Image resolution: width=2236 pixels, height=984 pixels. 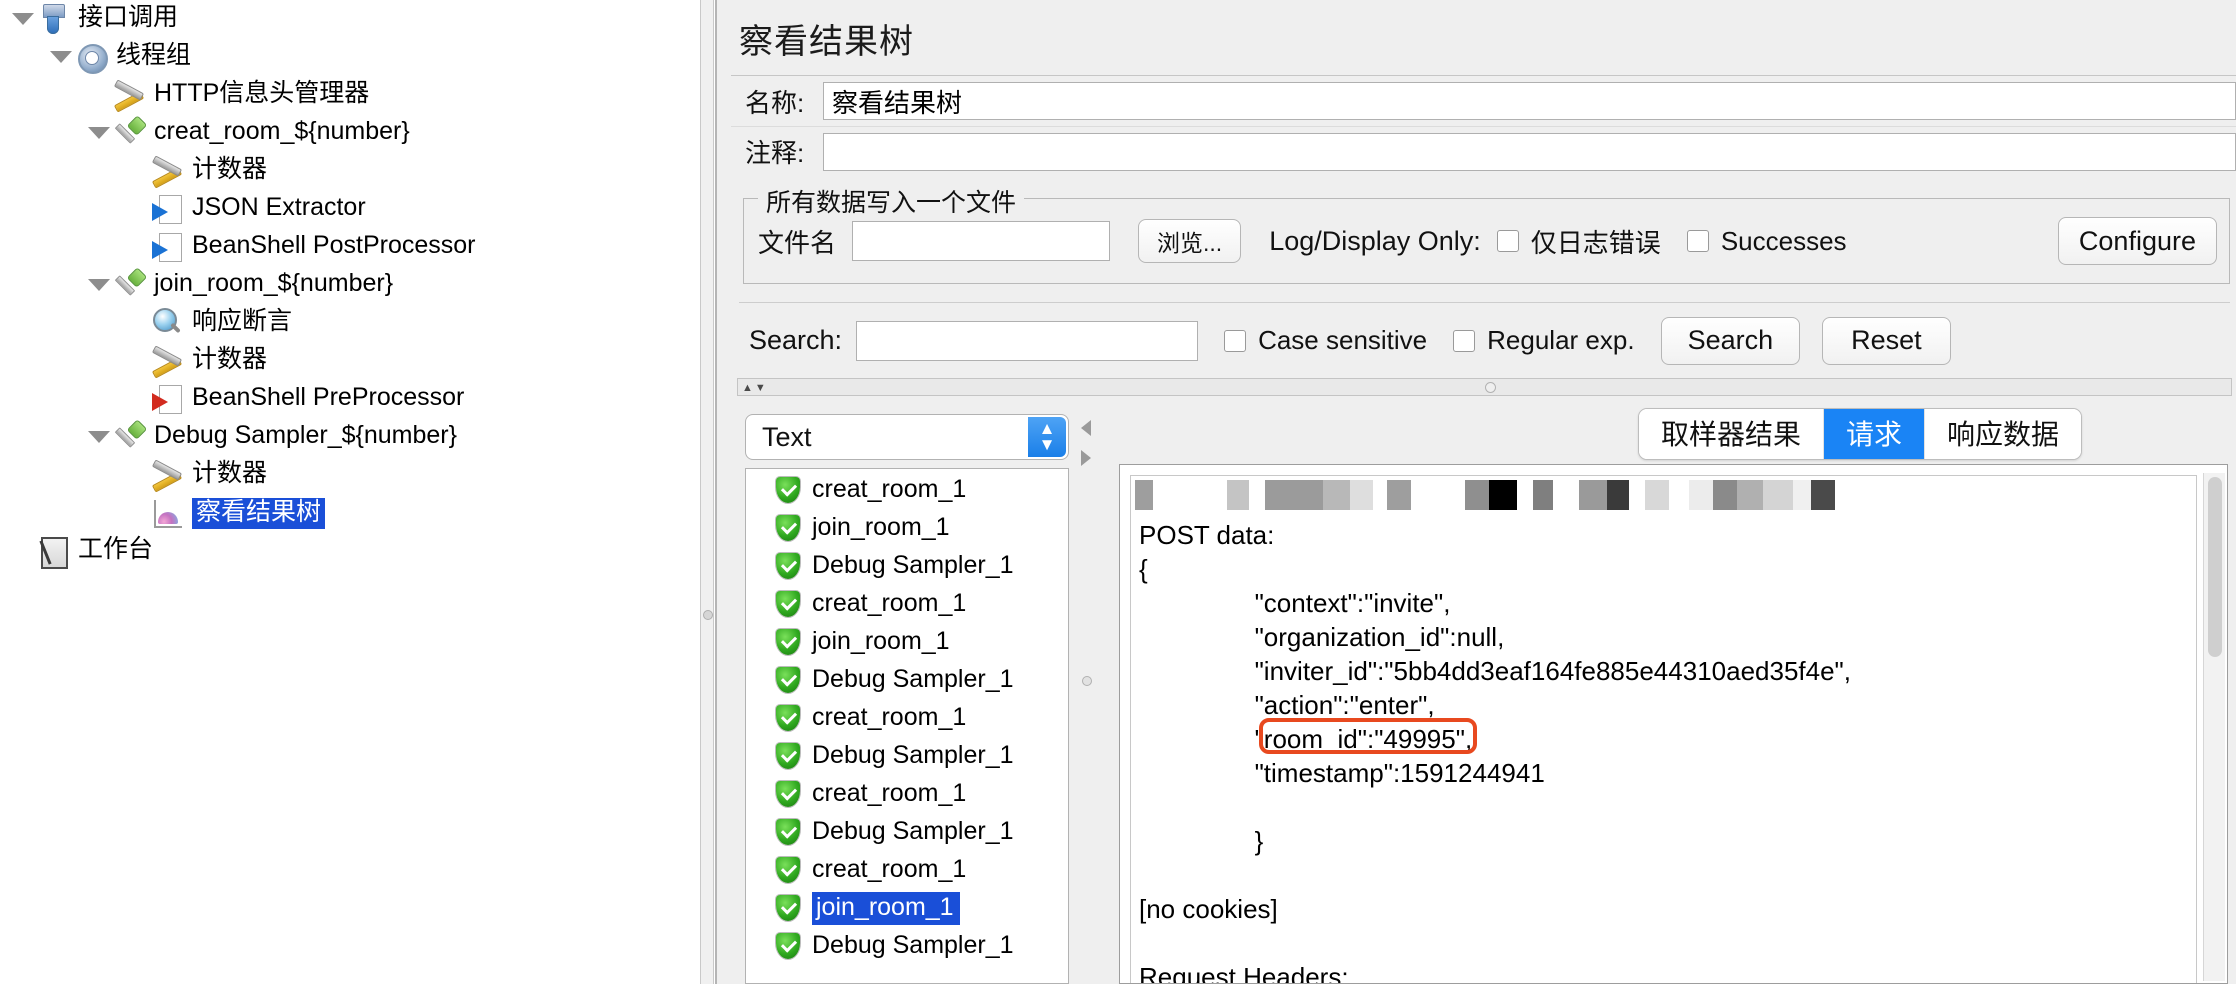 What do you see at coordinates (1490, 387) in the screenshot?
I see `splitter-knob` at bounding box center [1490, 387].